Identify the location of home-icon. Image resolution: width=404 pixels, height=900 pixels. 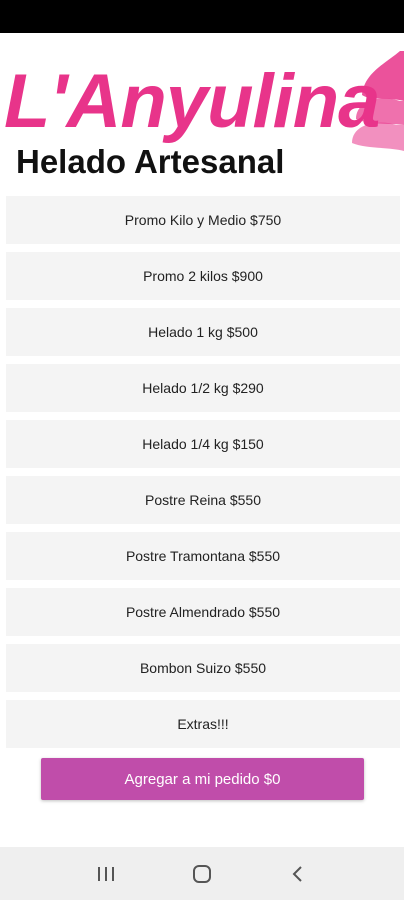
(202, 873).